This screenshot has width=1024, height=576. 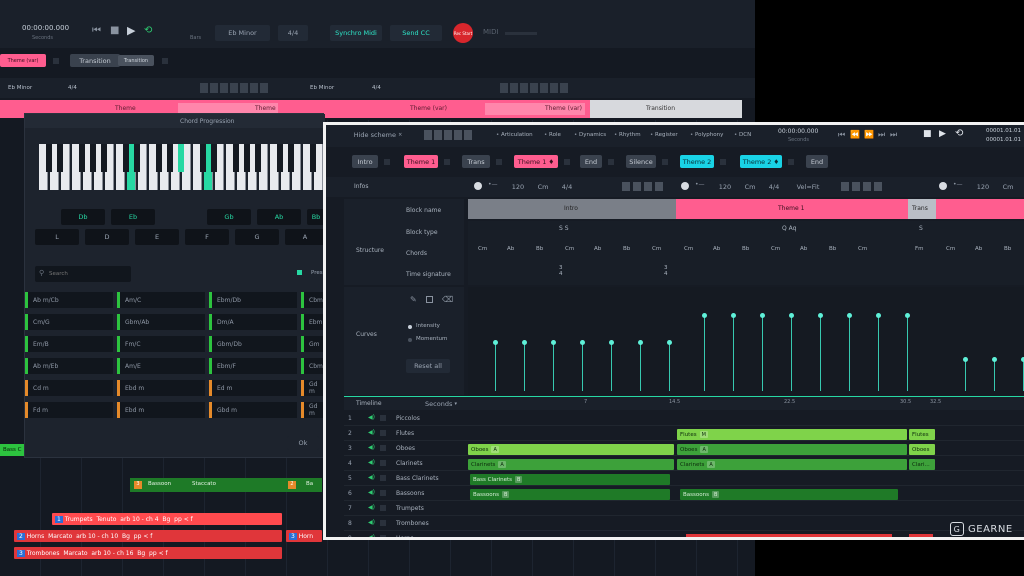 What do you see at coordinates (69, 344) in the screenshot?
I see `chord-option: Em/B` at bounding box center [69, 344].